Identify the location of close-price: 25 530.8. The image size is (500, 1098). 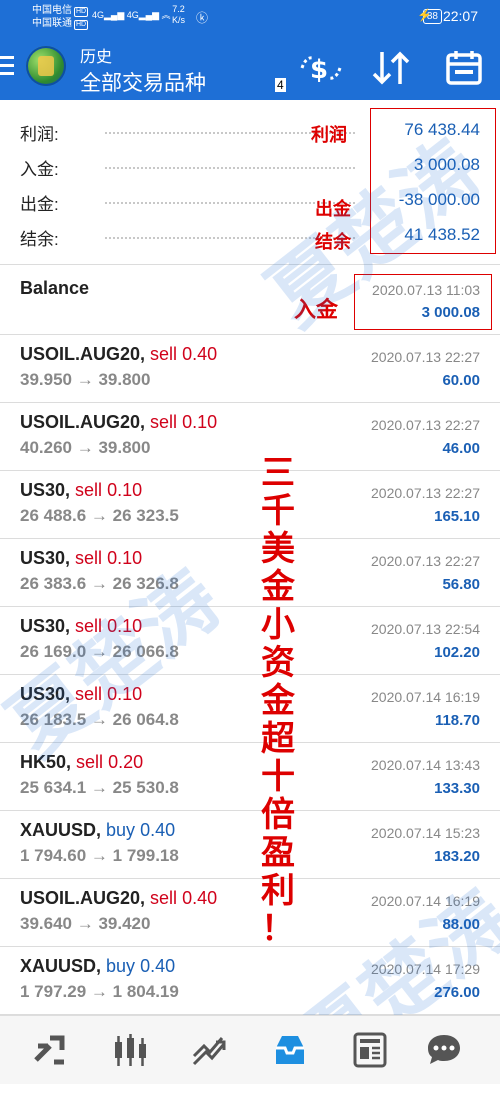
(145, 787).